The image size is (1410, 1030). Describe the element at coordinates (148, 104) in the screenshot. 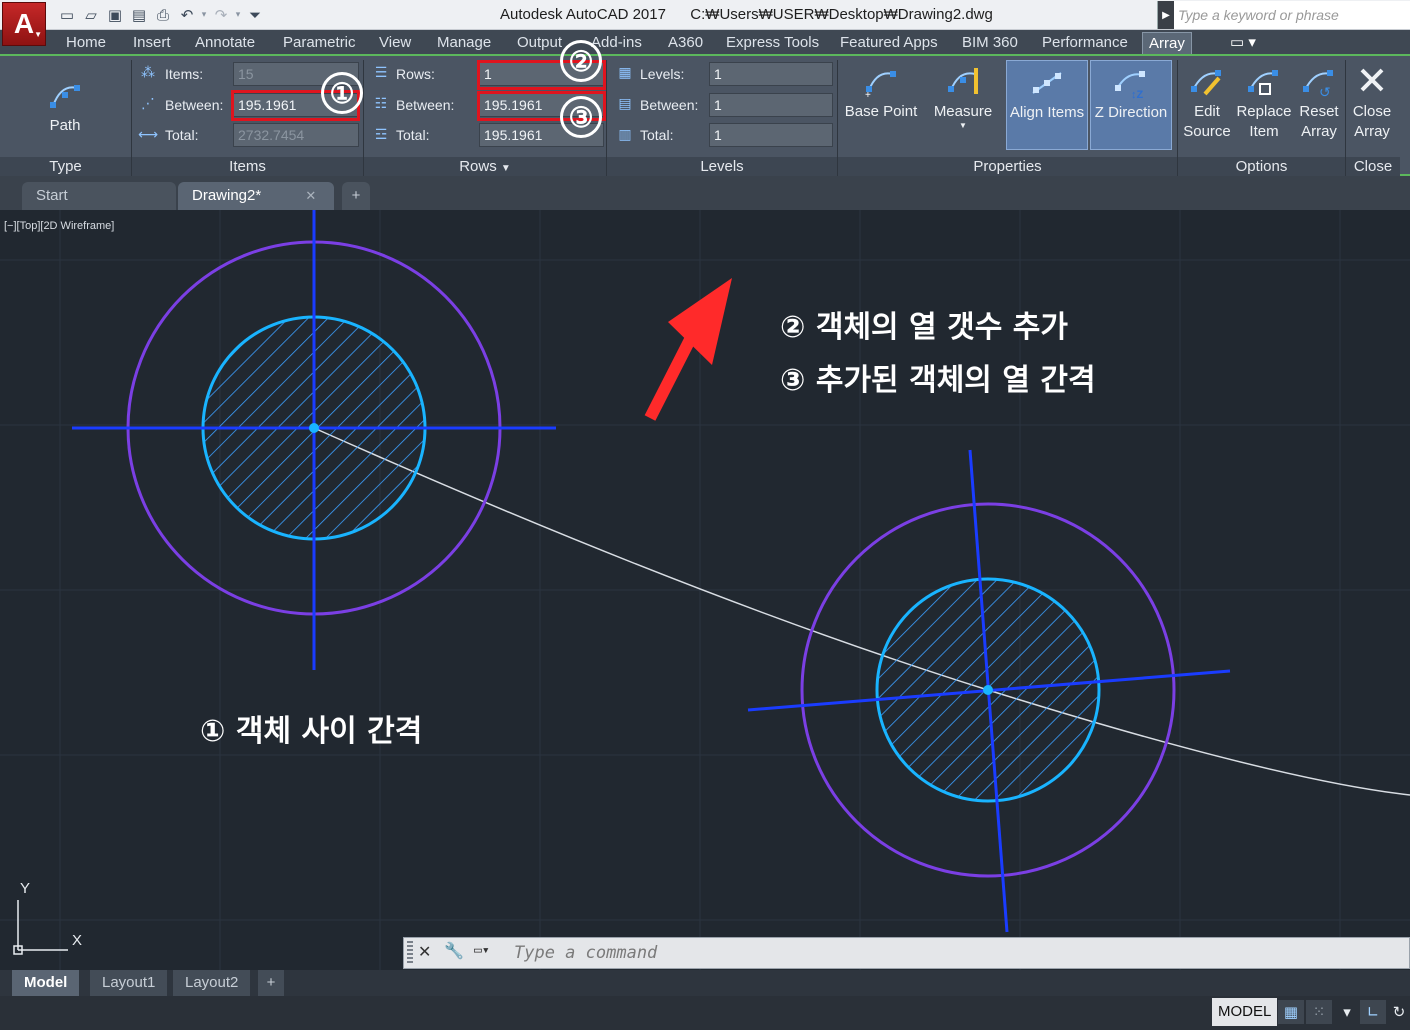

I see `items-between-icon: ⋰` at that location.